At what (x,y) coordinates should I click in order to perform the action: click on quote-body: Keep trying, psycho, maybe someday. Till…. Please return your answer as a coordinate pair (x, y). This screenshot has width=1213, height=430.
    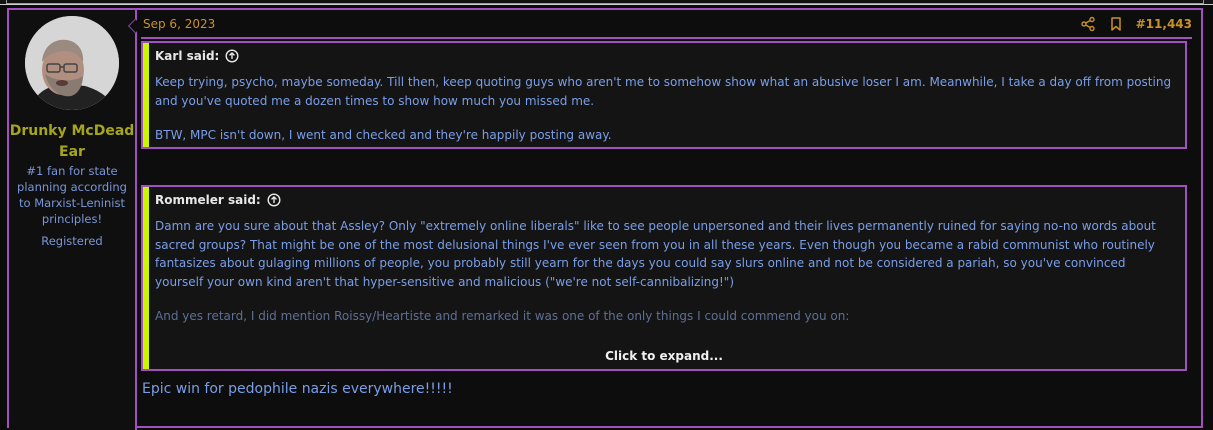
    Looking at the image, I should click on (666, 109).